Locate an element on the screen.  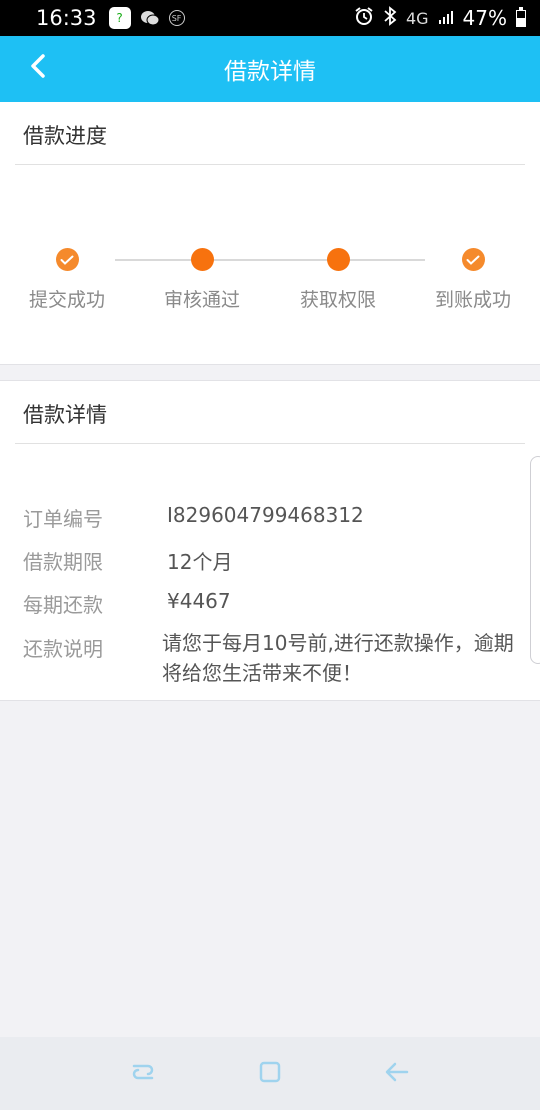
step-label: 提交成功 is located at coordinates (66, 300).